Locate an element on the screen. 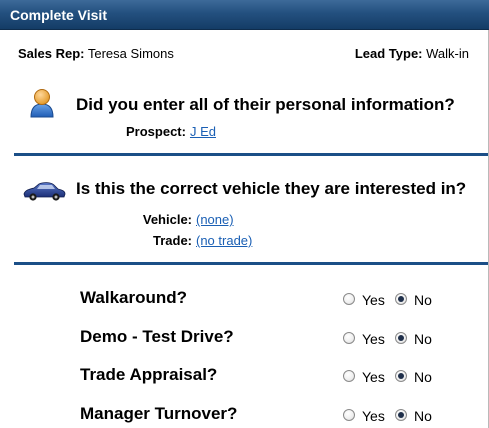  manager-turnover-no-radio is located at coordinates (401, 415).